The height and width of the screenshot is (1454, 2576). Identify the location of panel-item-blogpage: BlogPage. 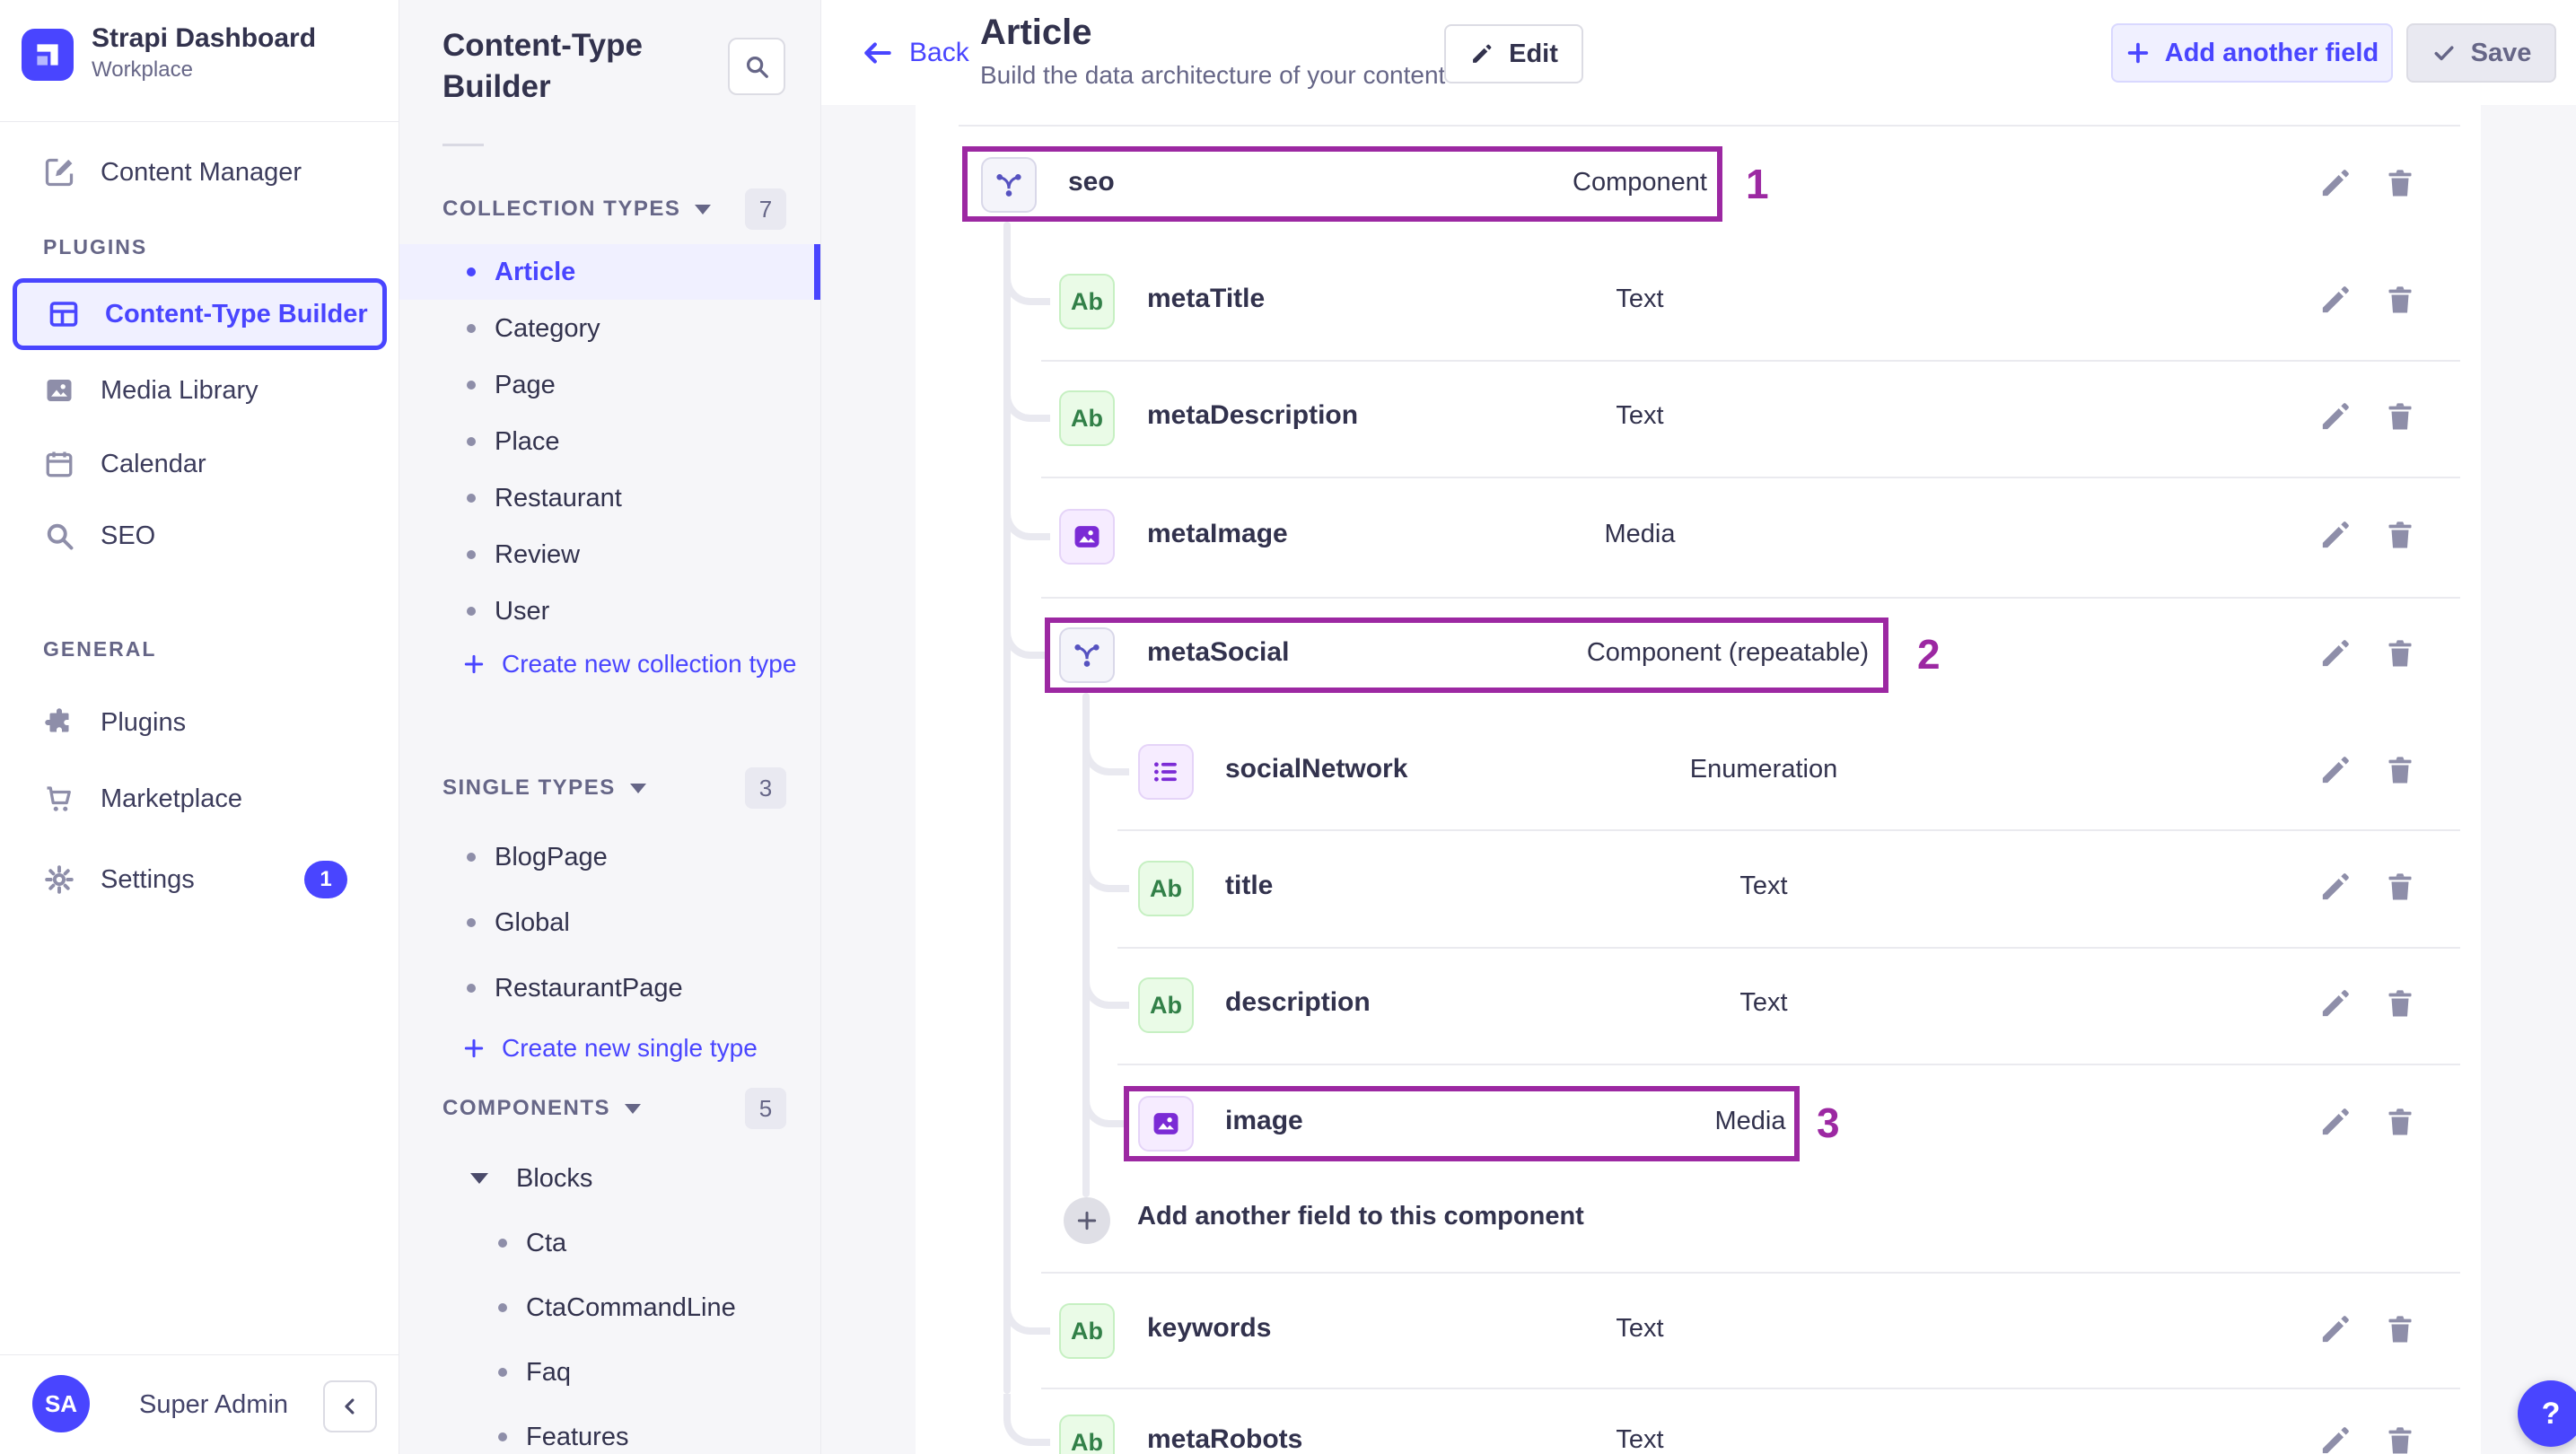
(609, 857).